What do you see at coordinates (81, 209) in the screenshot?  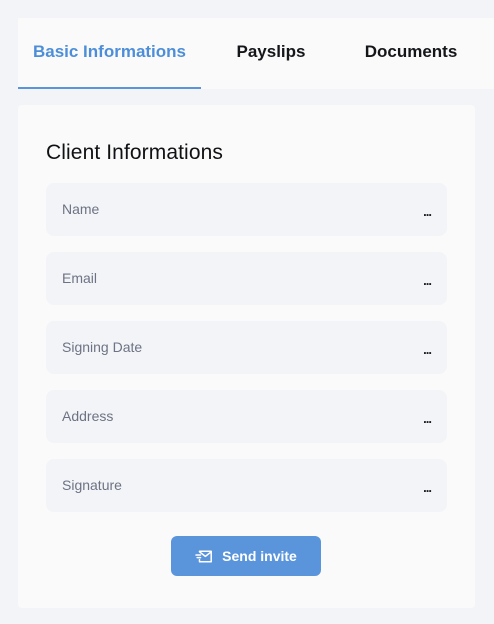 I see `name-field-label: Name` at bounding box center [81, 209].